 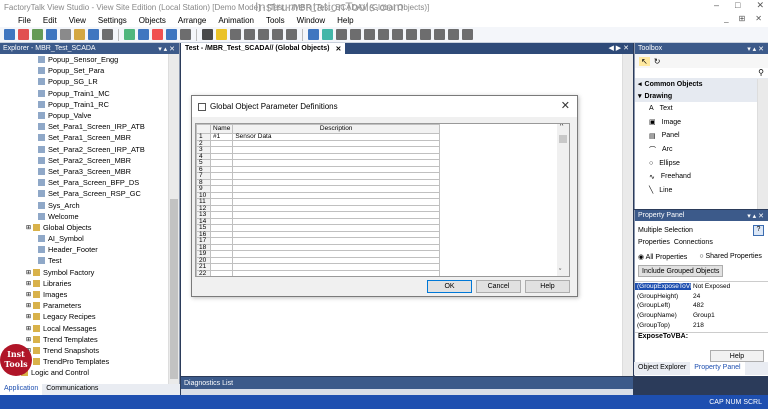 I want to click on tree-item: Popup_Sensor_Engg, so click(x=84, y=59).